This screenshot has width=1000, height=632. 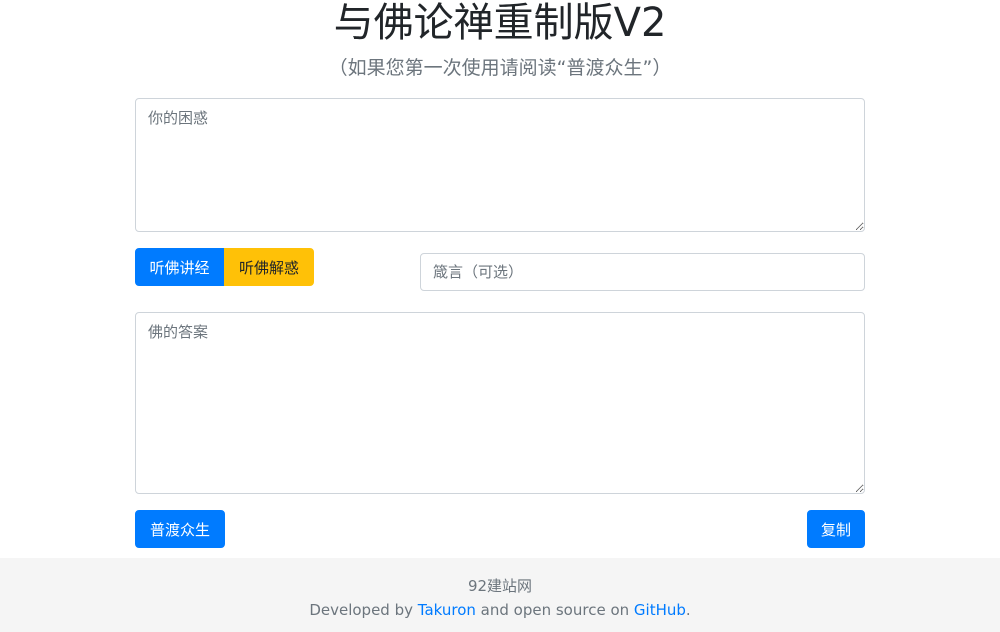 What do you see at coordinates (555, 610) in the screenshot?
I see `footer-middle-text: and open source on` at bounding box center [555, 610].